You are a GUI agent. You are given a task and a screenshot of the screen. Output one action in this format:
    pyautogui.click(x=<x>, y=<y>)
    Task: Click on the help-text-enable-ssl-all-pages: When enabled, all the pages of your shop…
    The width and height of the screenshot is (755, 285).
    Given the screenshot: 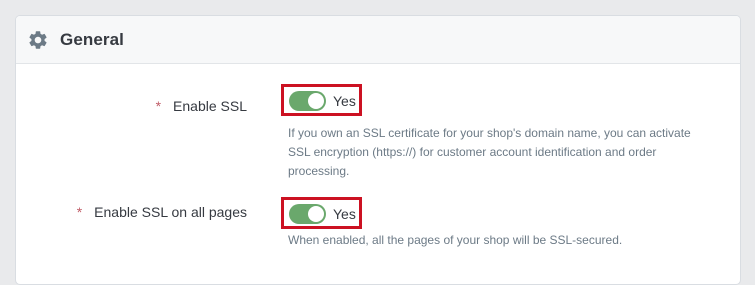 What is the action you would take?
    pyautogui.click(x=455, y=240)
    